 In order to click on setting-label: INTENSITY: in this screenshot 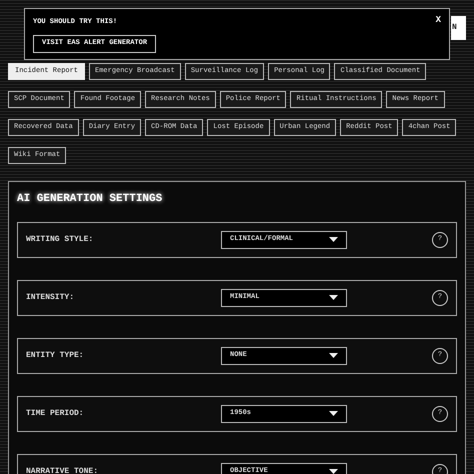, I will do `click(51, 298)`.